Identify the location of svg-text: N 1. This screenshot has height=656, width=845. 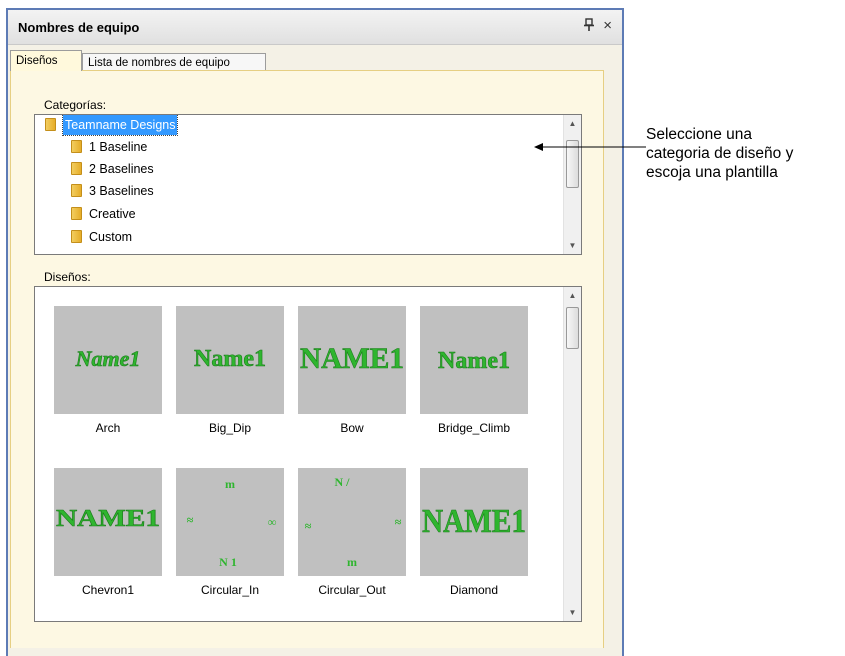
(228, 562).